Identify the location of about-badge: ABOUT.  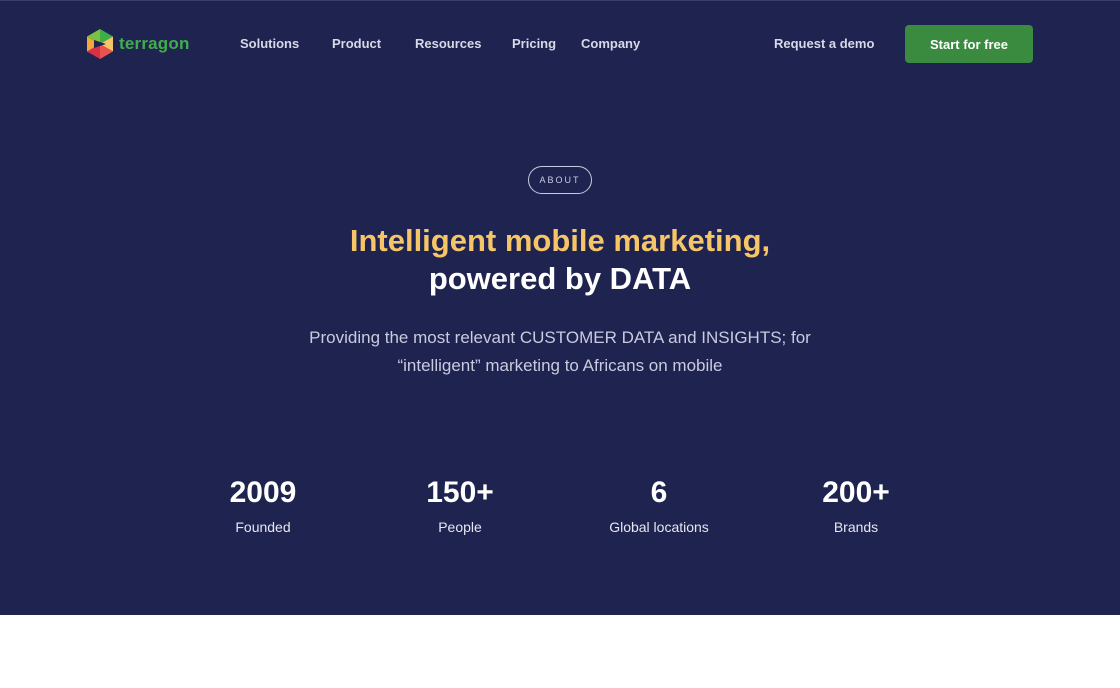
(560, 180).